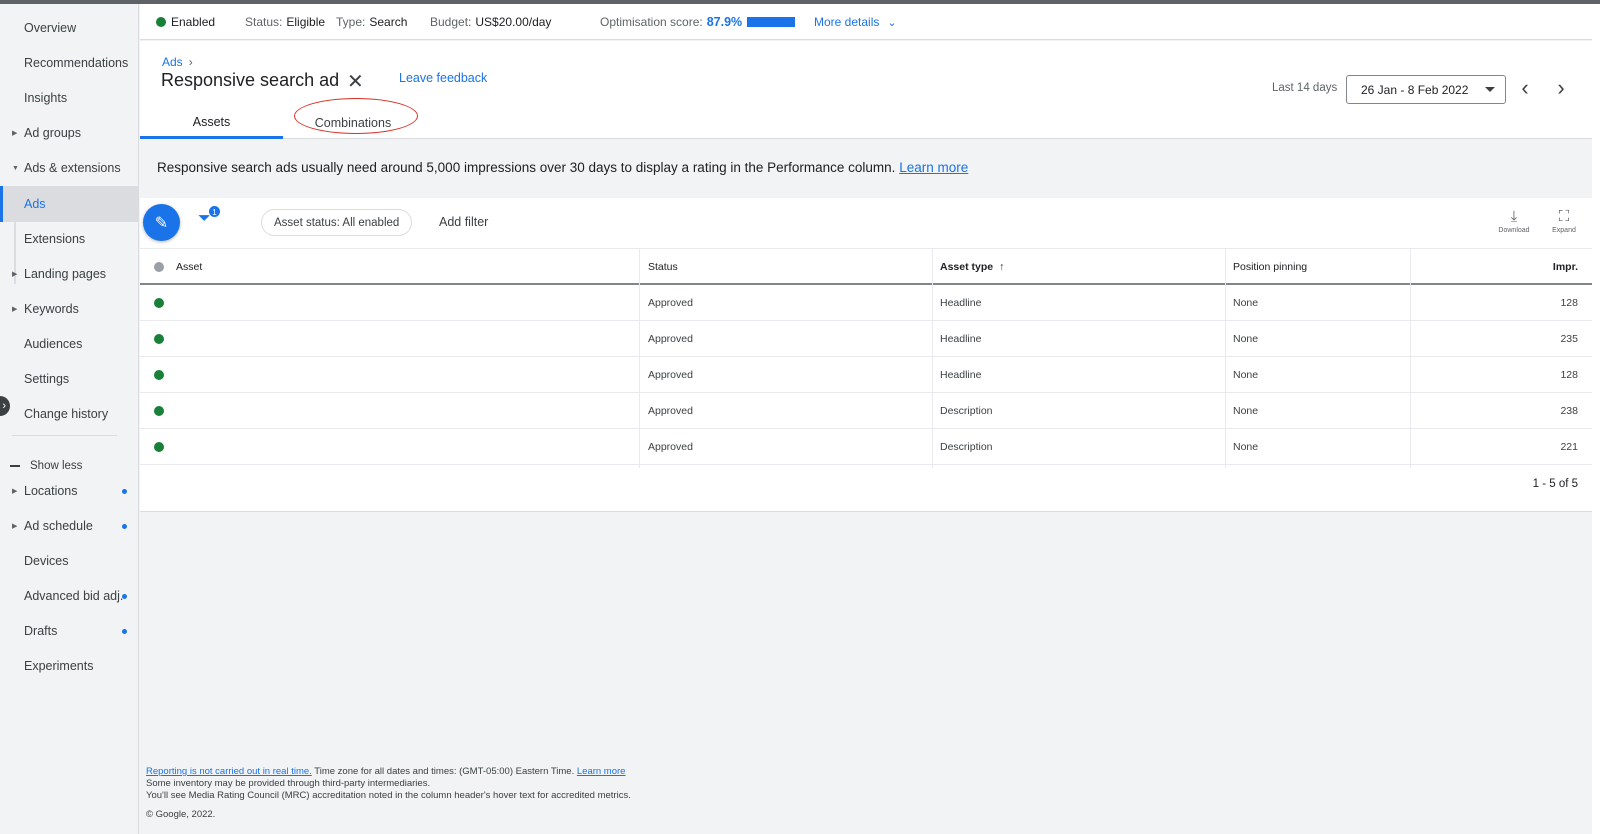  I want to click on tab-label: Assets, so click(211, 121).